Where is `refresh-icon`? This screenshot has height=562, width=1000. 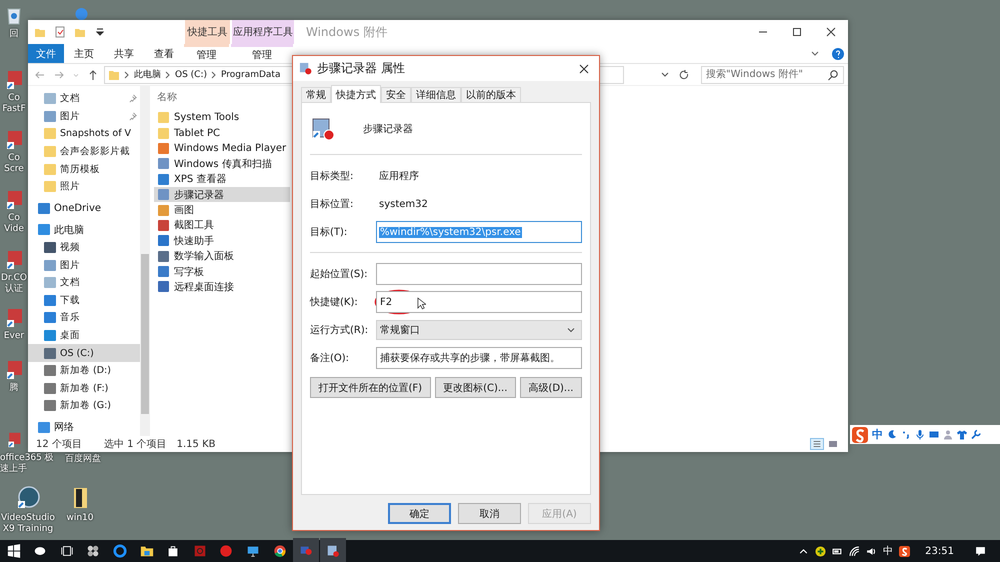 refresh-icon is located at coordinates (684, 74).